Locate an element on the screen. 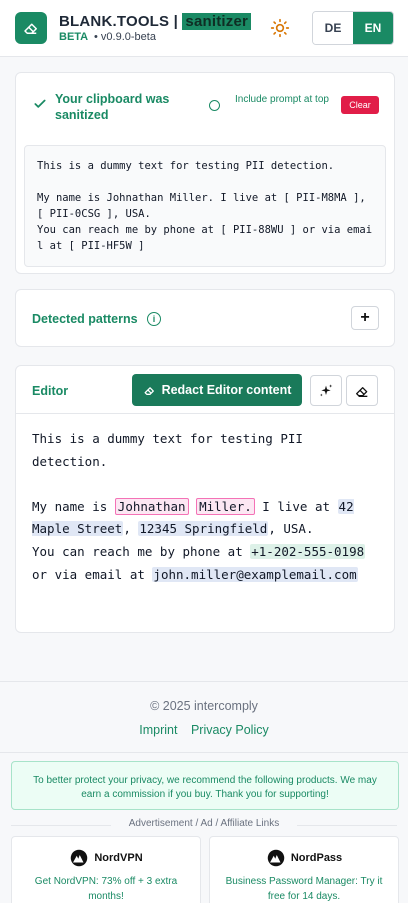 The width and height of the screenshot is (408, 903). check-icon is located at coordinates (40, 104).